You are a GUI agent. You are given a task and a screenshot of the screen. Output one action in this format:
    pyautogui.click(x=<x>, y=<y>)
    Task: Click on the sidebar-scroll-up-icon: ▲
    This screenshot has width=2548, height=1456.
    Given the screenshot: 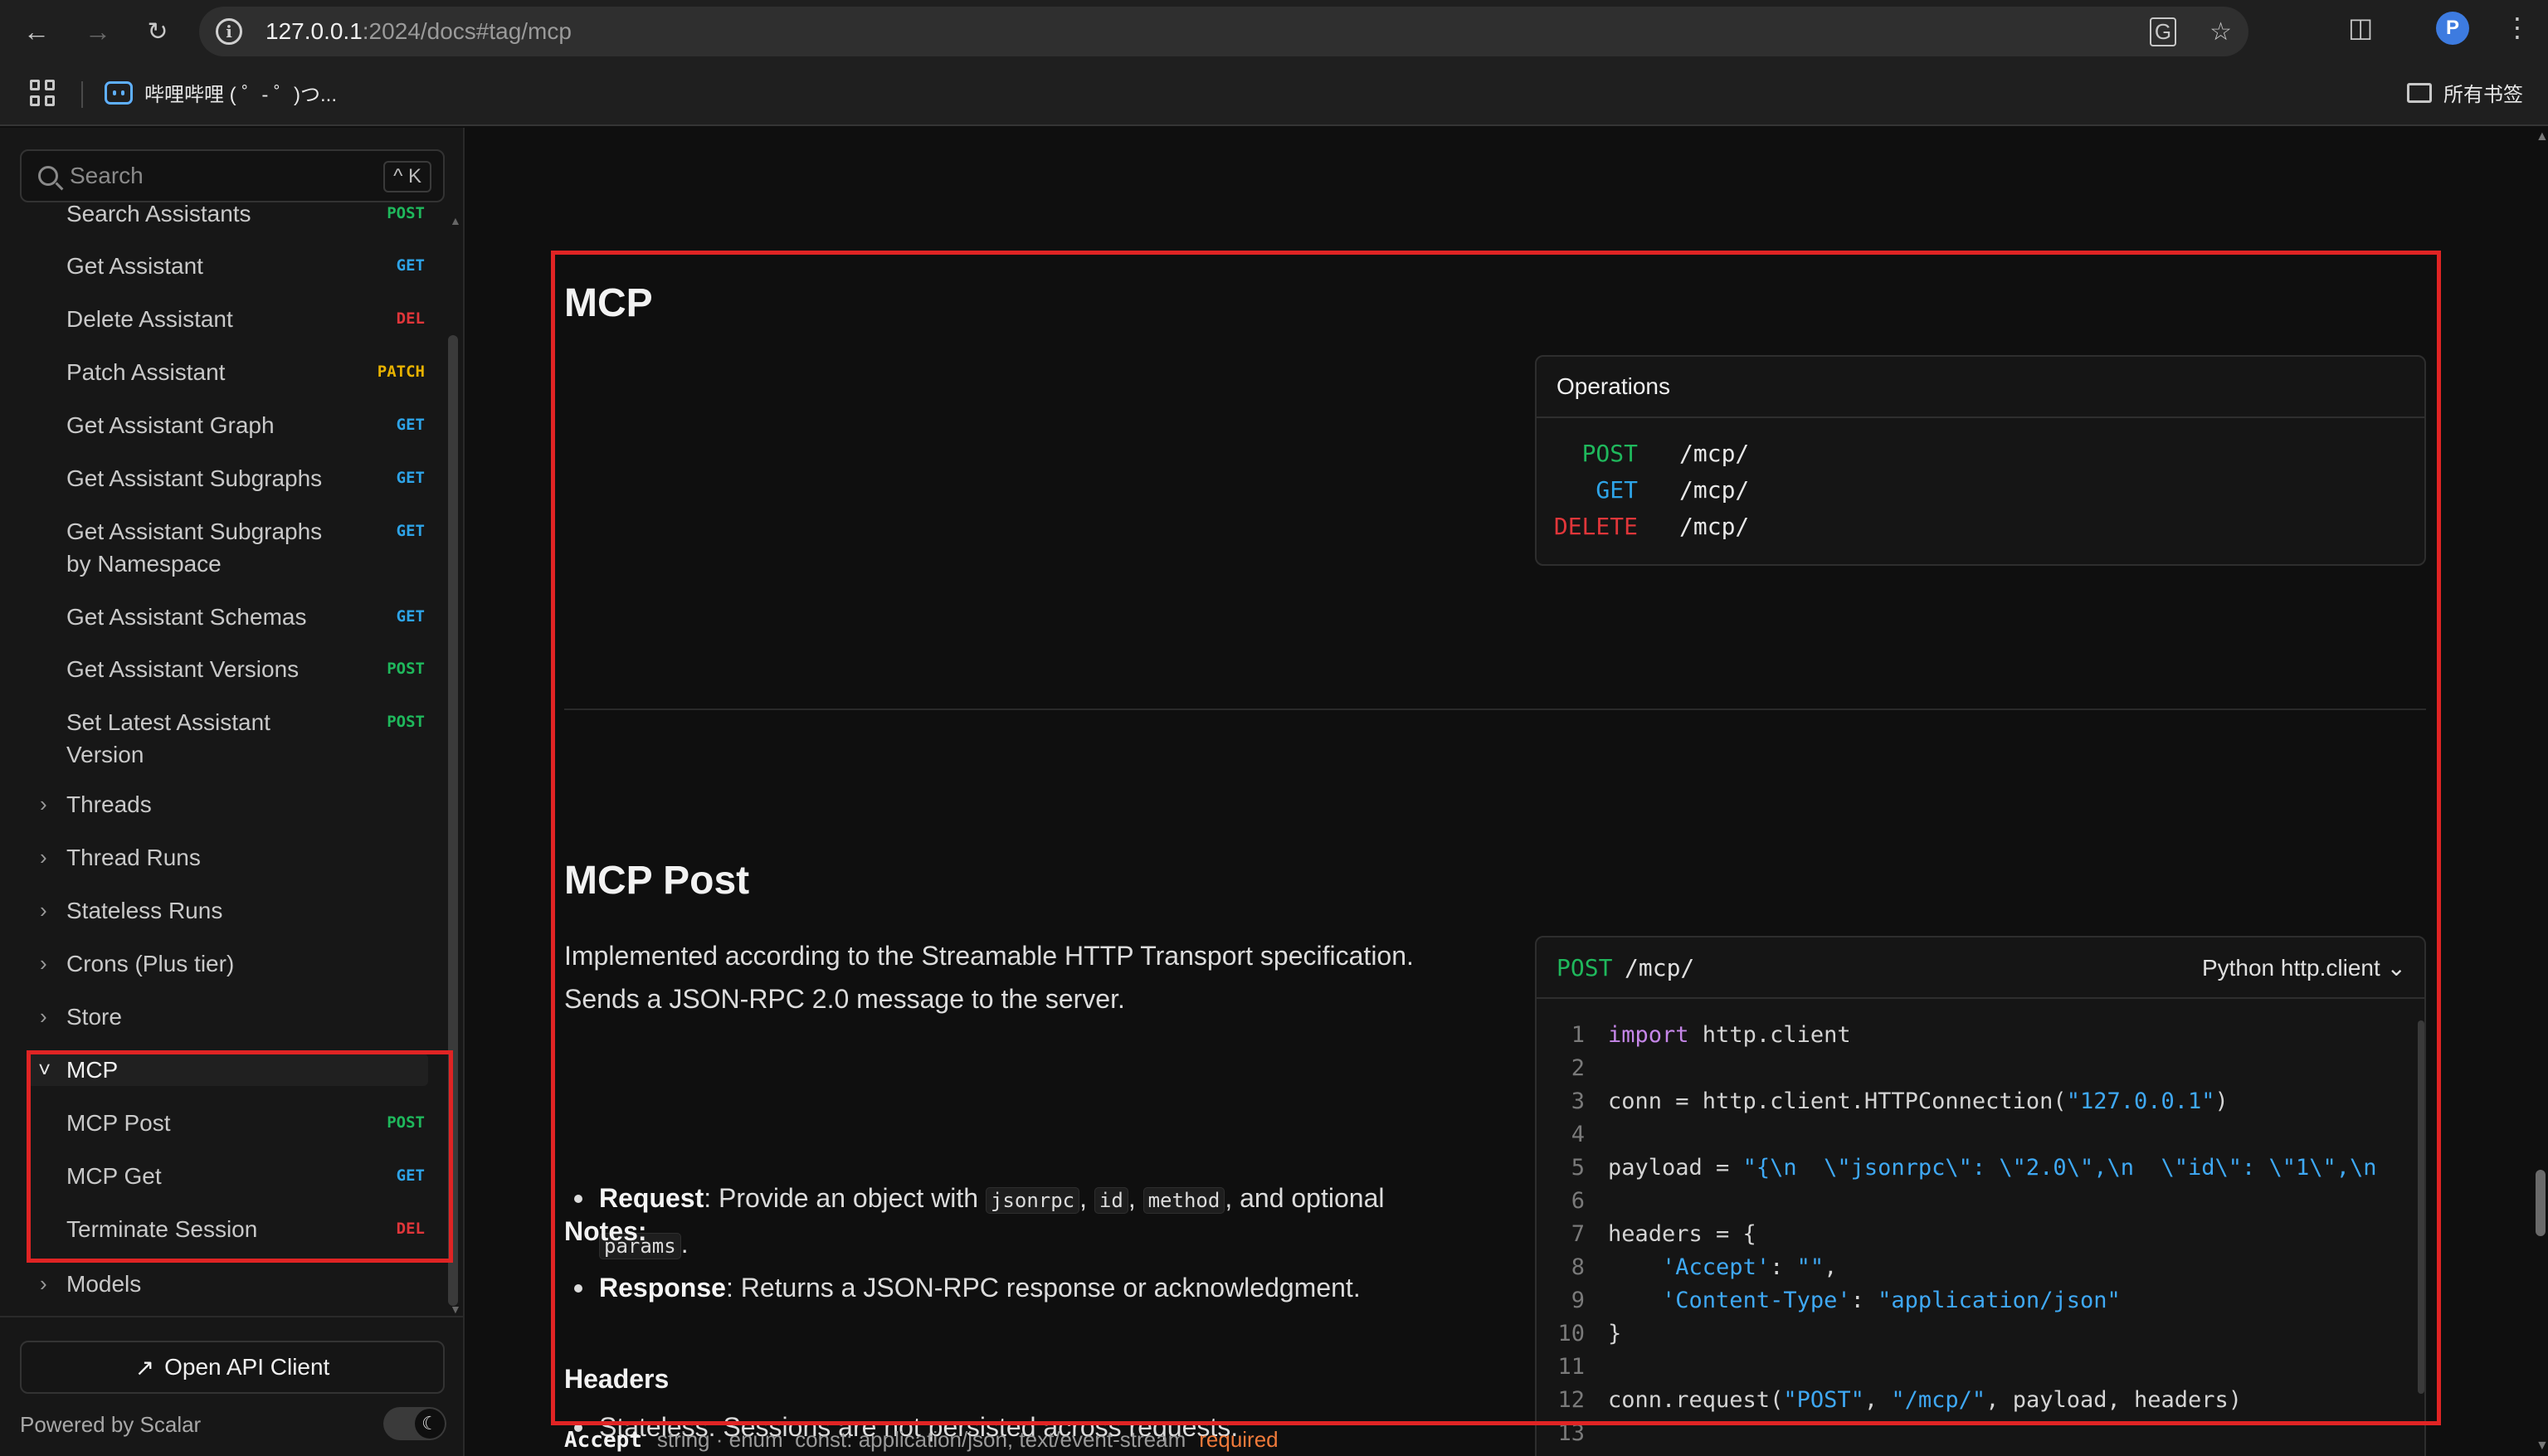 What is the action you would take?
    pyautogui.click(x=456, y=220)
    